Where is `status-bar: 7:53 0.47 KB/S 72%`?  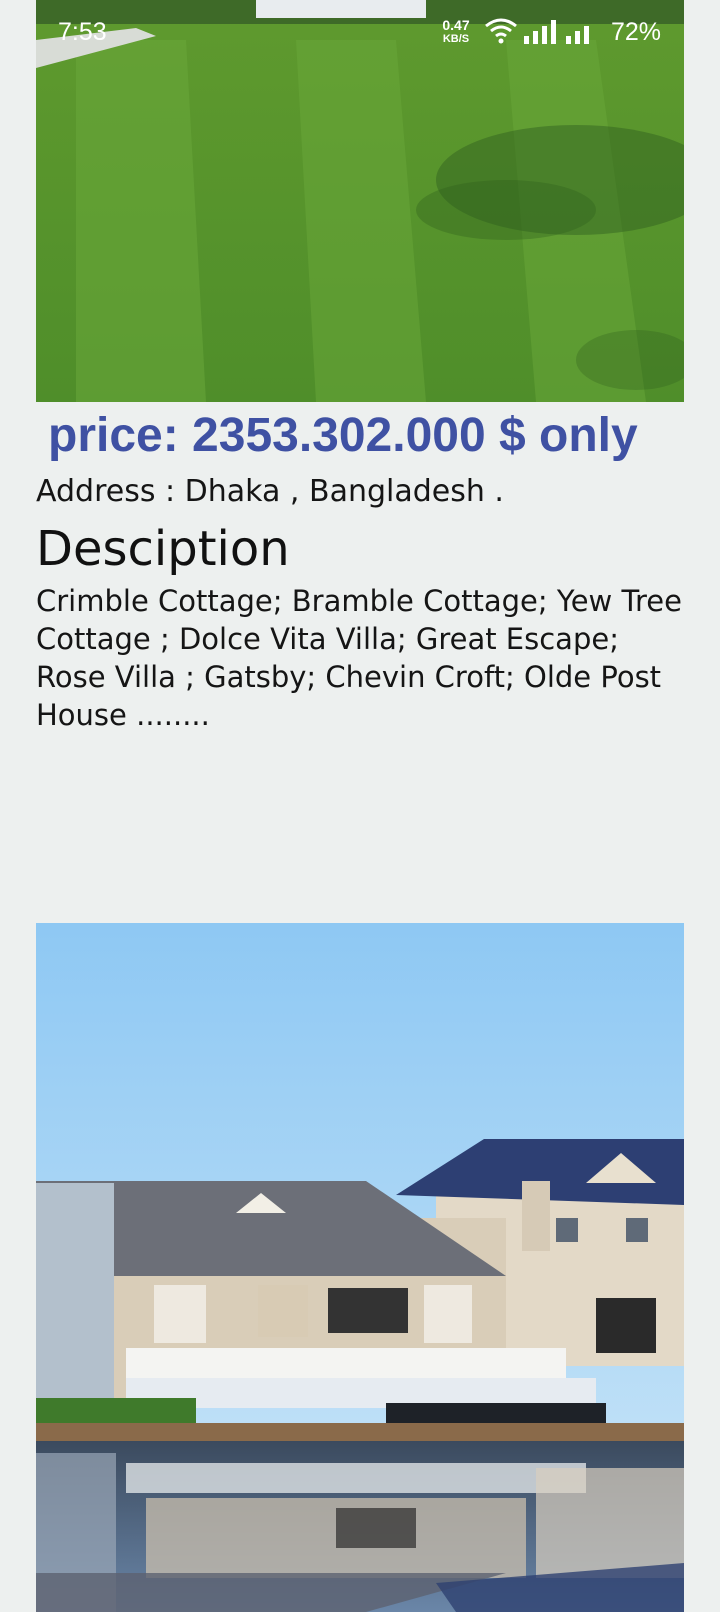
status-bar: 7:53 0.47 KB/S 72% is located at coordinates (360, 32).